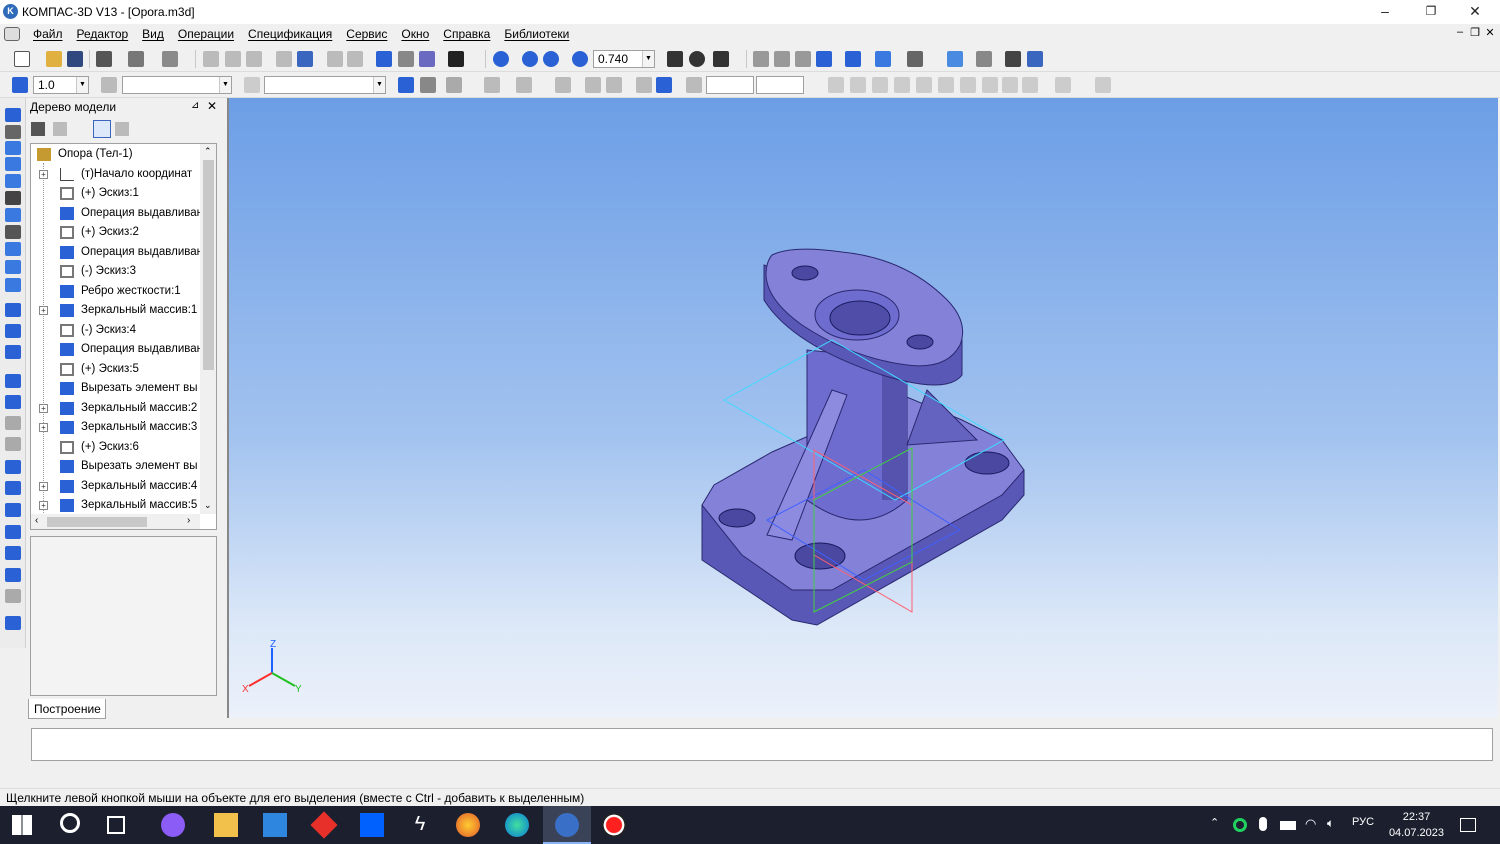 This screenshot has height=844, width=1500. Describe the element at coordinates (1330, 823) in the screenshot. I see `volume-icon: 🔈︎` at that location.